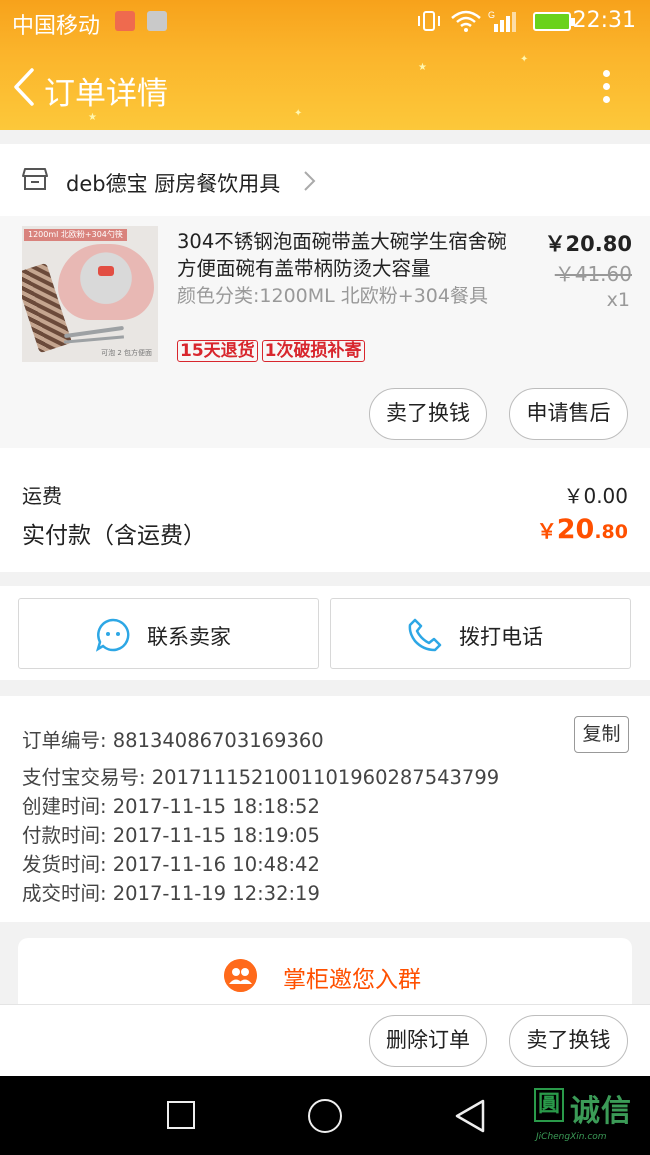 The image size is (650, 1155). I want to click on mail-notification-icon, so click(125, 21).